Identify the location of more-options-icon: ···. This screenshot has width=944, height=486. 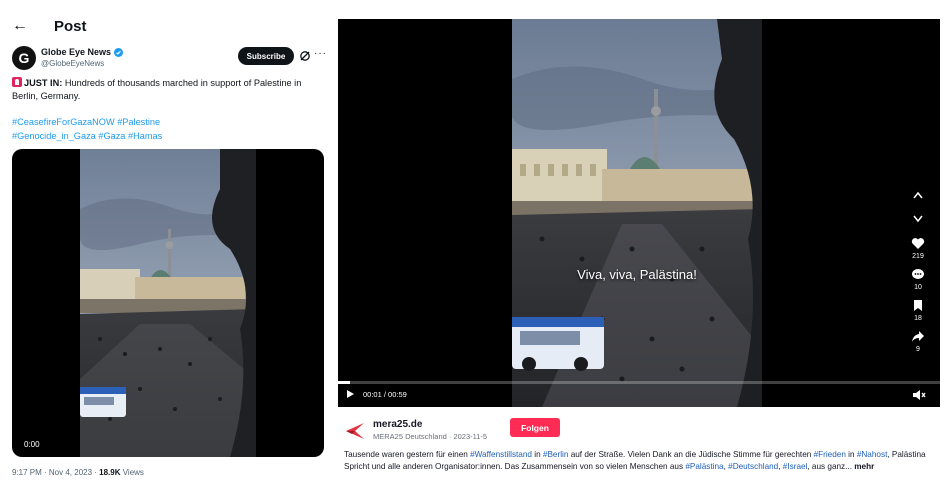
(320, 53).